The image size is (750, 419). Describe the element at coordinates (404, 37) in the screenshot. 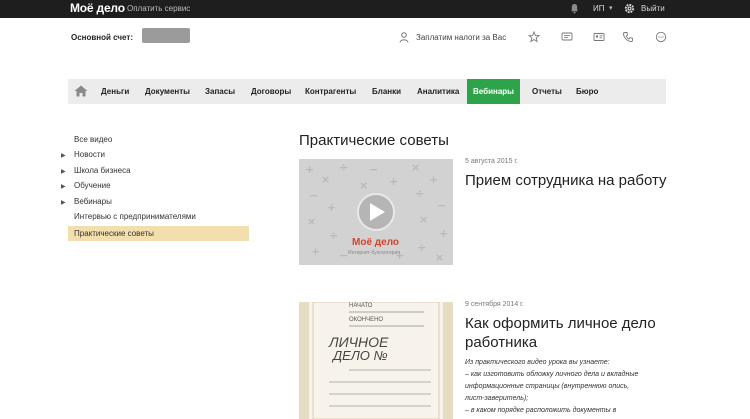

I see `person-icon` at that location.